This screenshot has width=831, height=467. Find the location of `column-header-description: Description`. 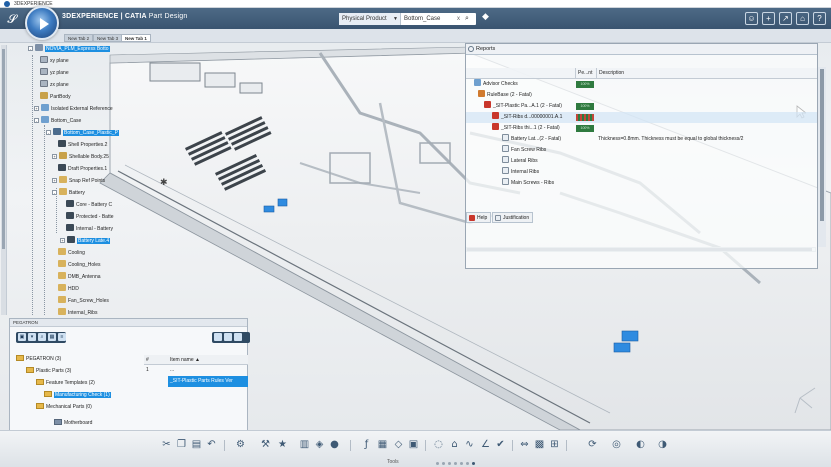

column-header-description: Description is located at coordinates (610, 73).